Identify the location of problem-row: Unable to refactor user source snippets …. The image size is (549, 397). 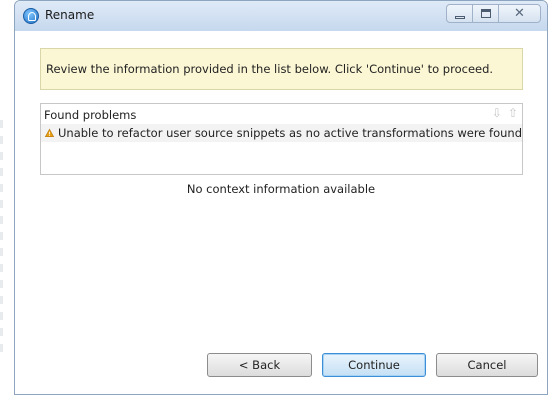
(281, 133).